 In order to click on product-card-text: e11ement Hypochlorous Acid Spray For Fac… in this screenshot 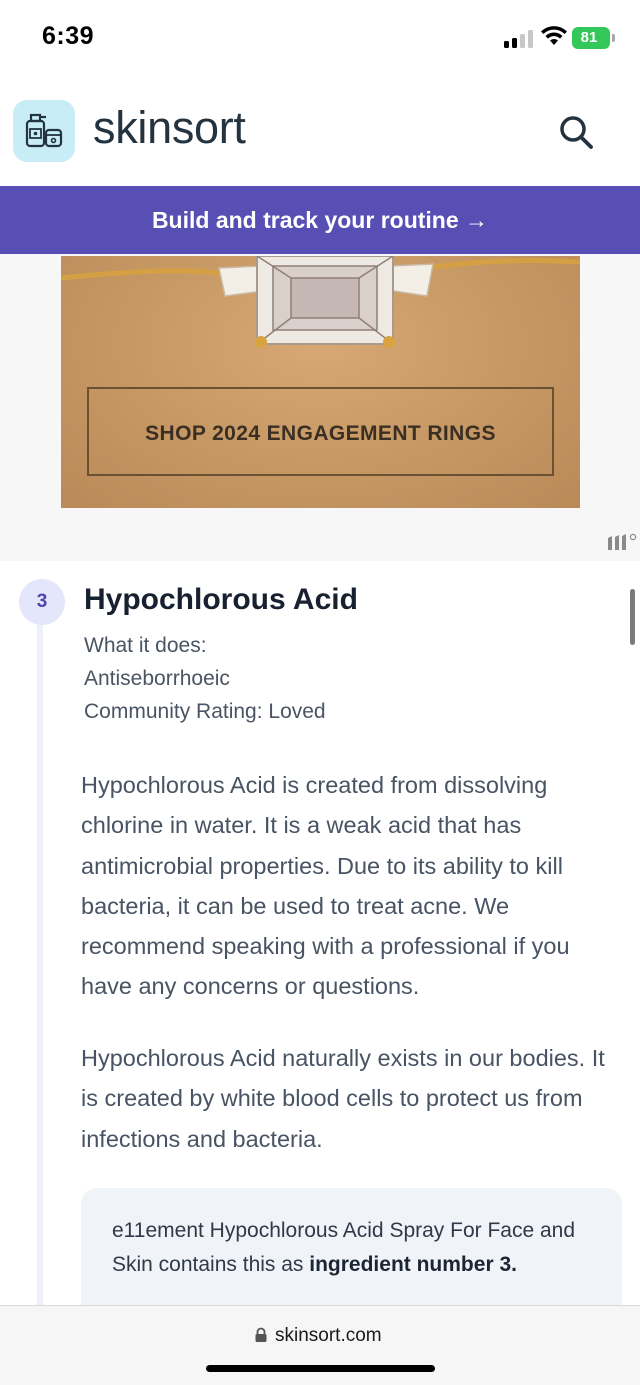, I will do `click(357, 1248)`.